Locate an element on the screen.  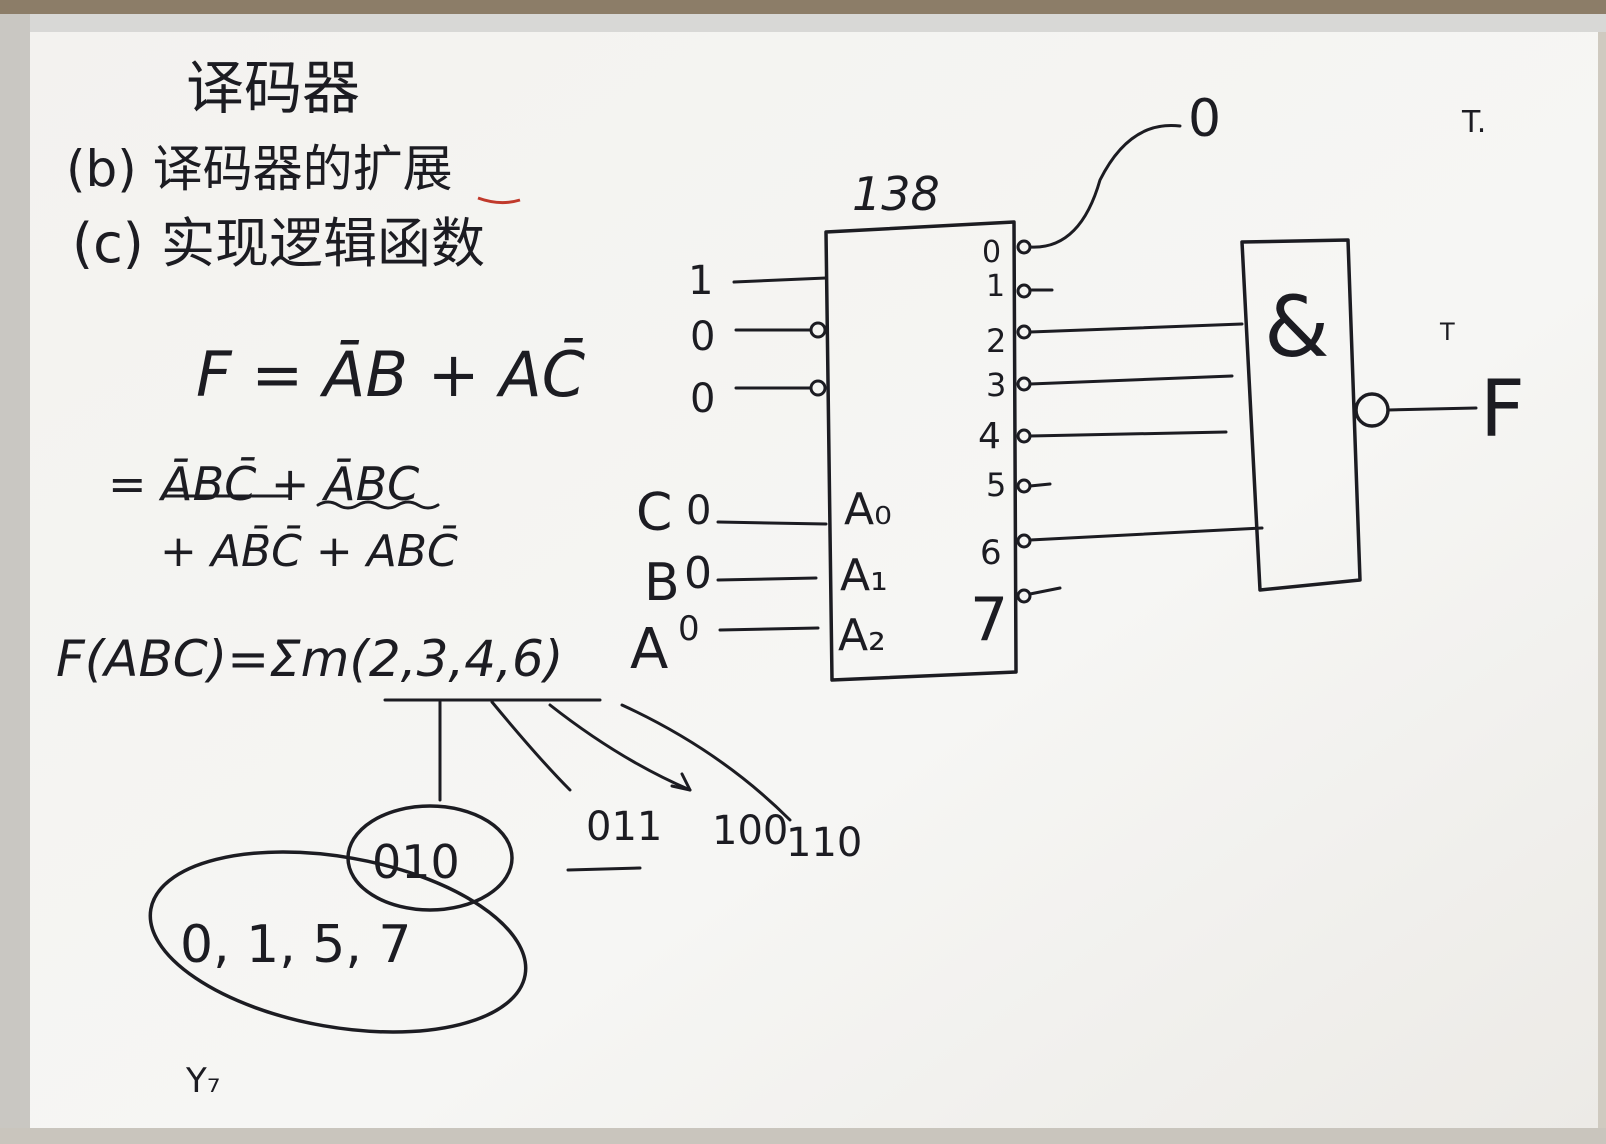
chip-label: 138 is located at coordinates (896, 194).